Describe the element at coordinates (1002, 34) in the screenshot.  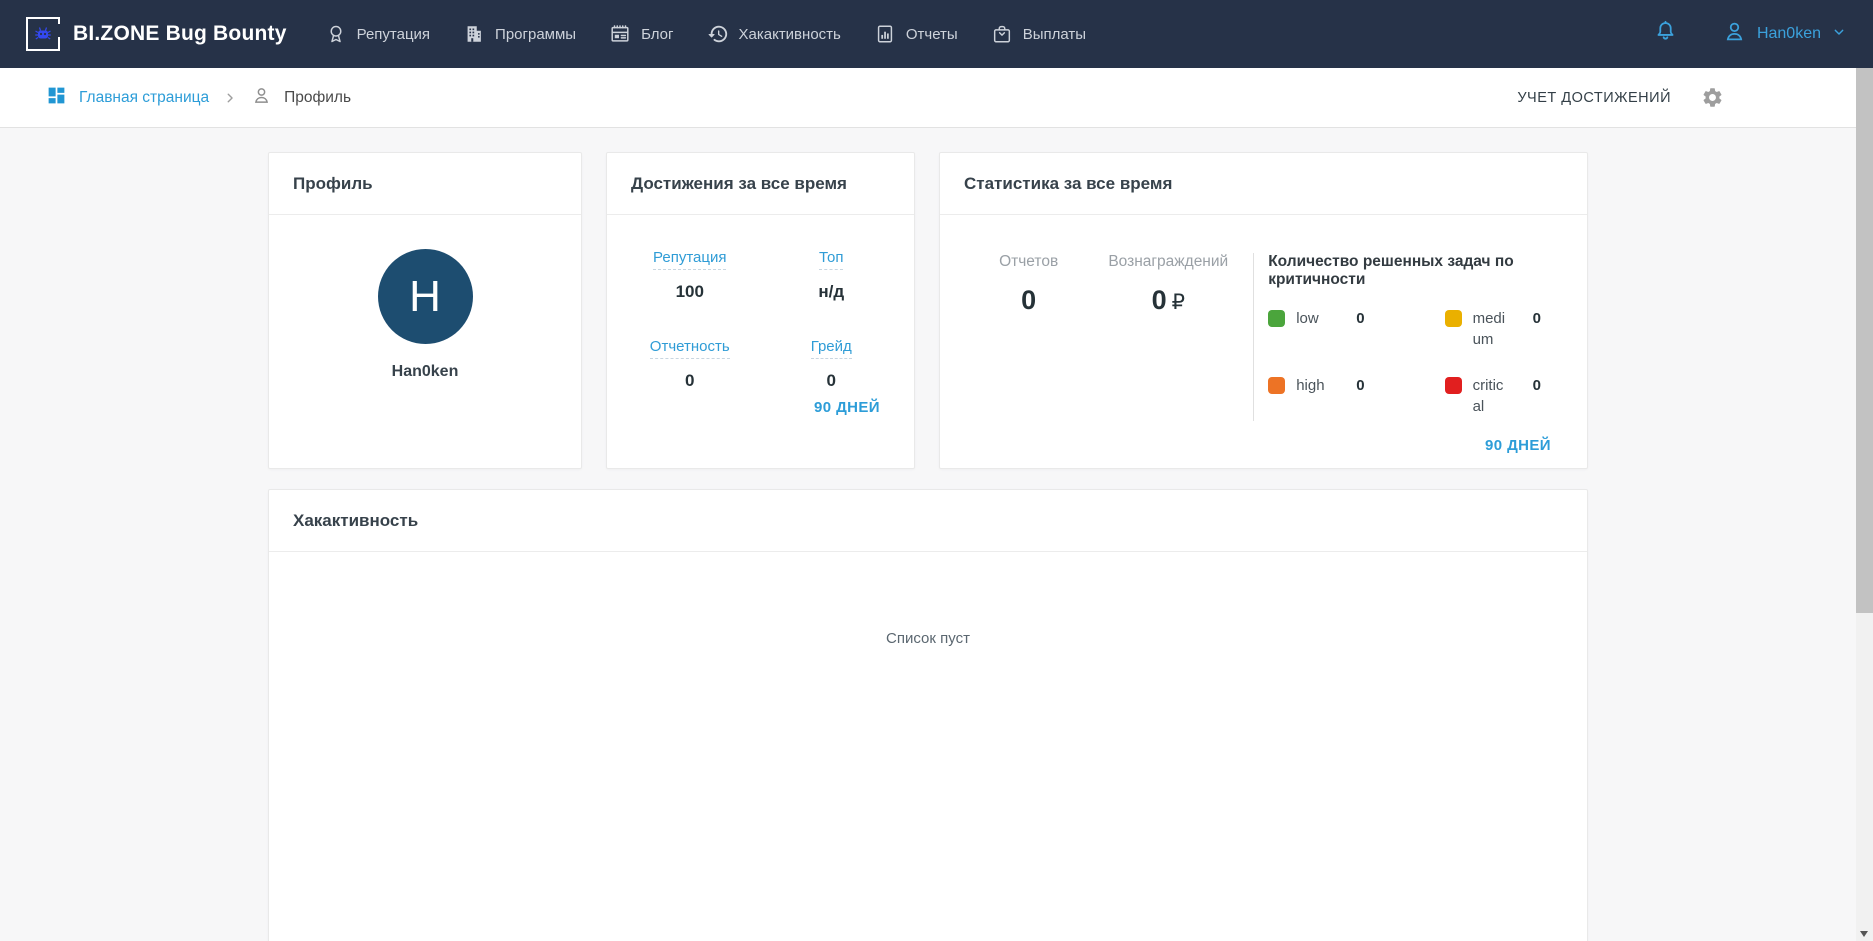
I see `payouts-icon` at that location.